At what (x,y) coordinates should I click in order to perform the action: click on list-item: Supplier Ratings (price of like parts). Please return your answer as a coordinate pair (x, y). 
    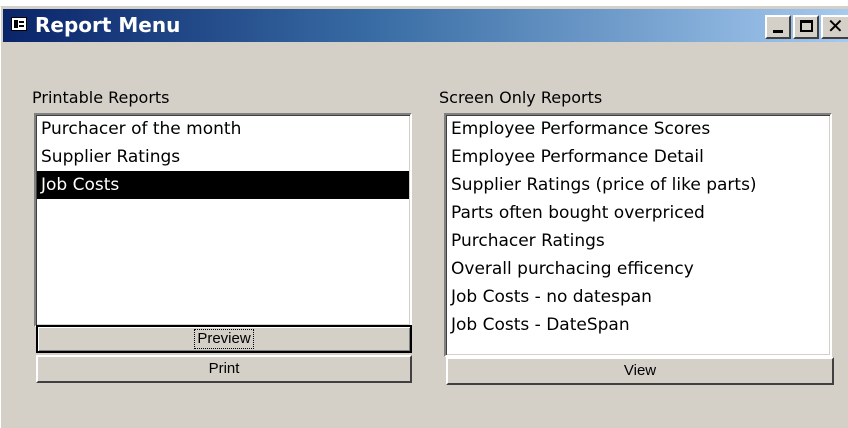
    Looking at the image, I should click on (638, 185).